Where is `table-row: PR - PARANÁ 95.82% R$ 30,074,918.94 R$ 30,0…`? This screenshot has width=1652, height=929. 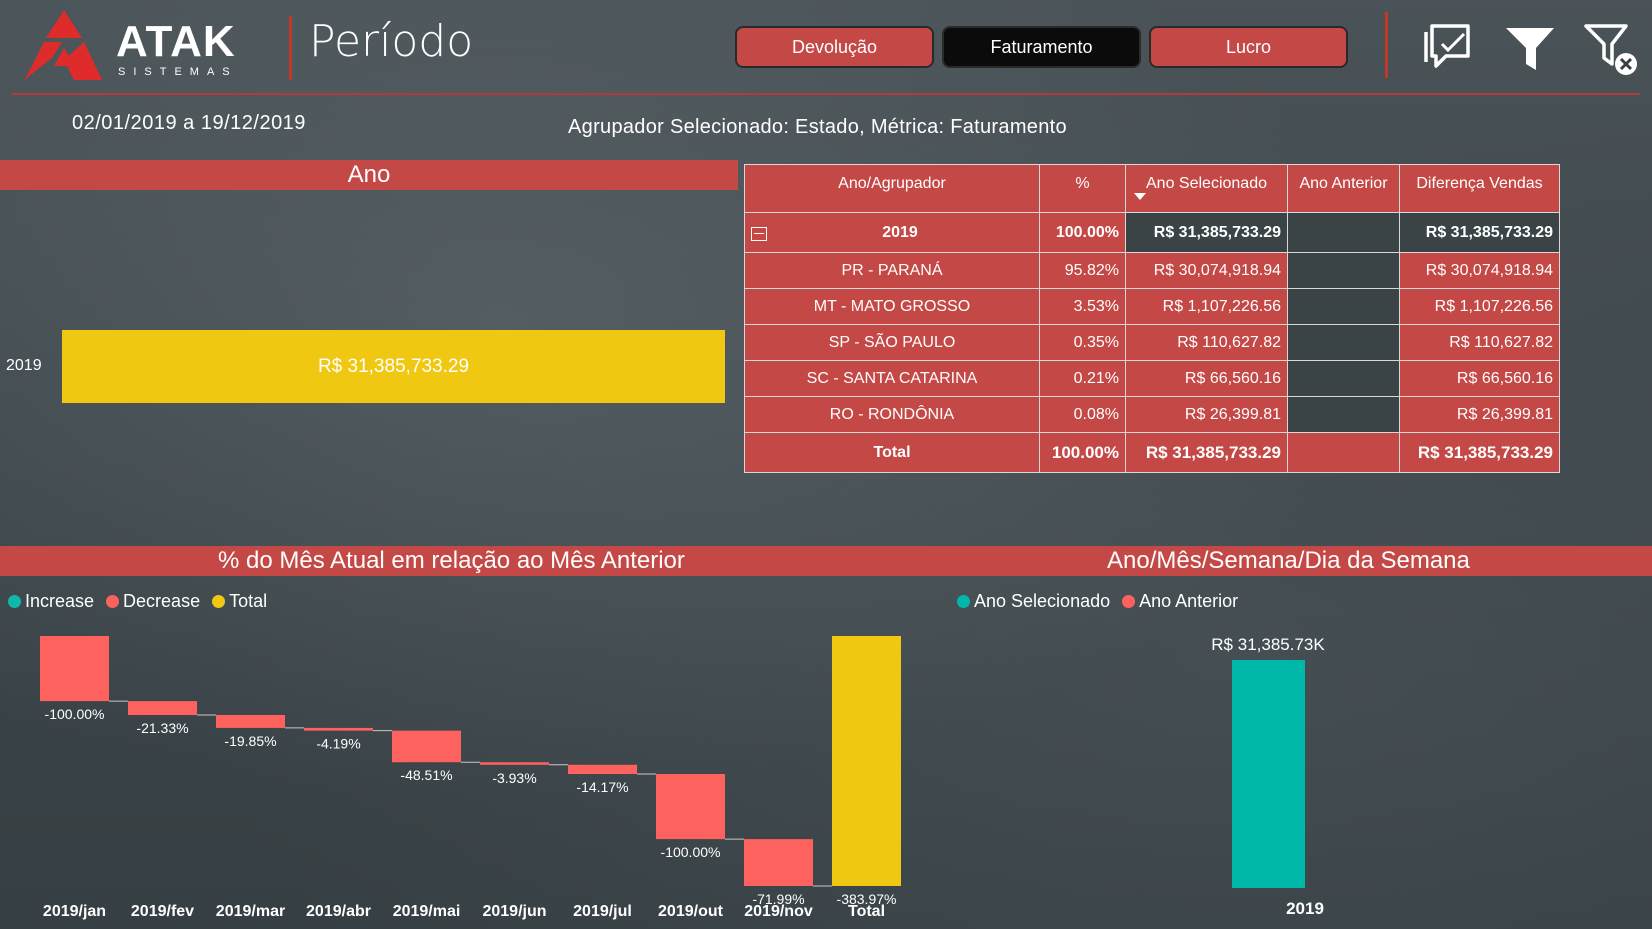 table-row: PR - PARANÁ 95.82% R$ 30,074,918.94 R$ 30,0… is located at coordinates (1152, 270).